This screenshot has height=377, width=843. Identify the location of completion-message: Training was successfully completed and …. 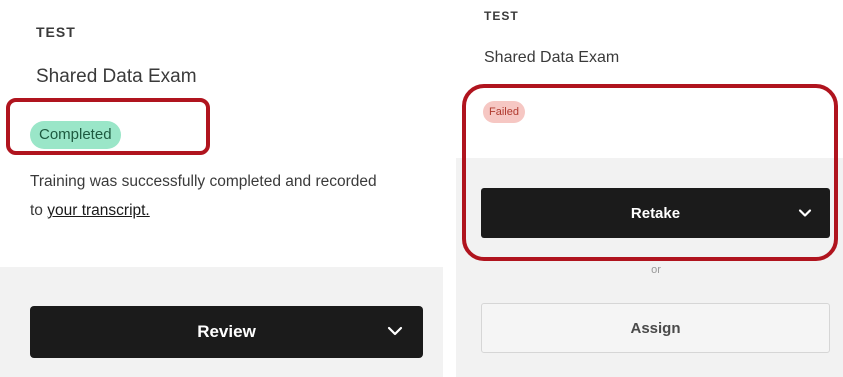
(210, 196).